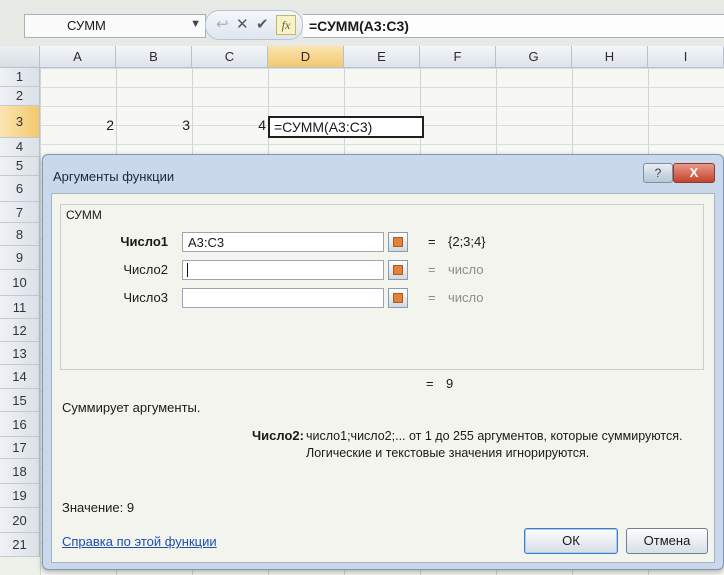  Describe the element at coordinates (20, 57) in the screenshot. I see `select-all-corner` at that location.